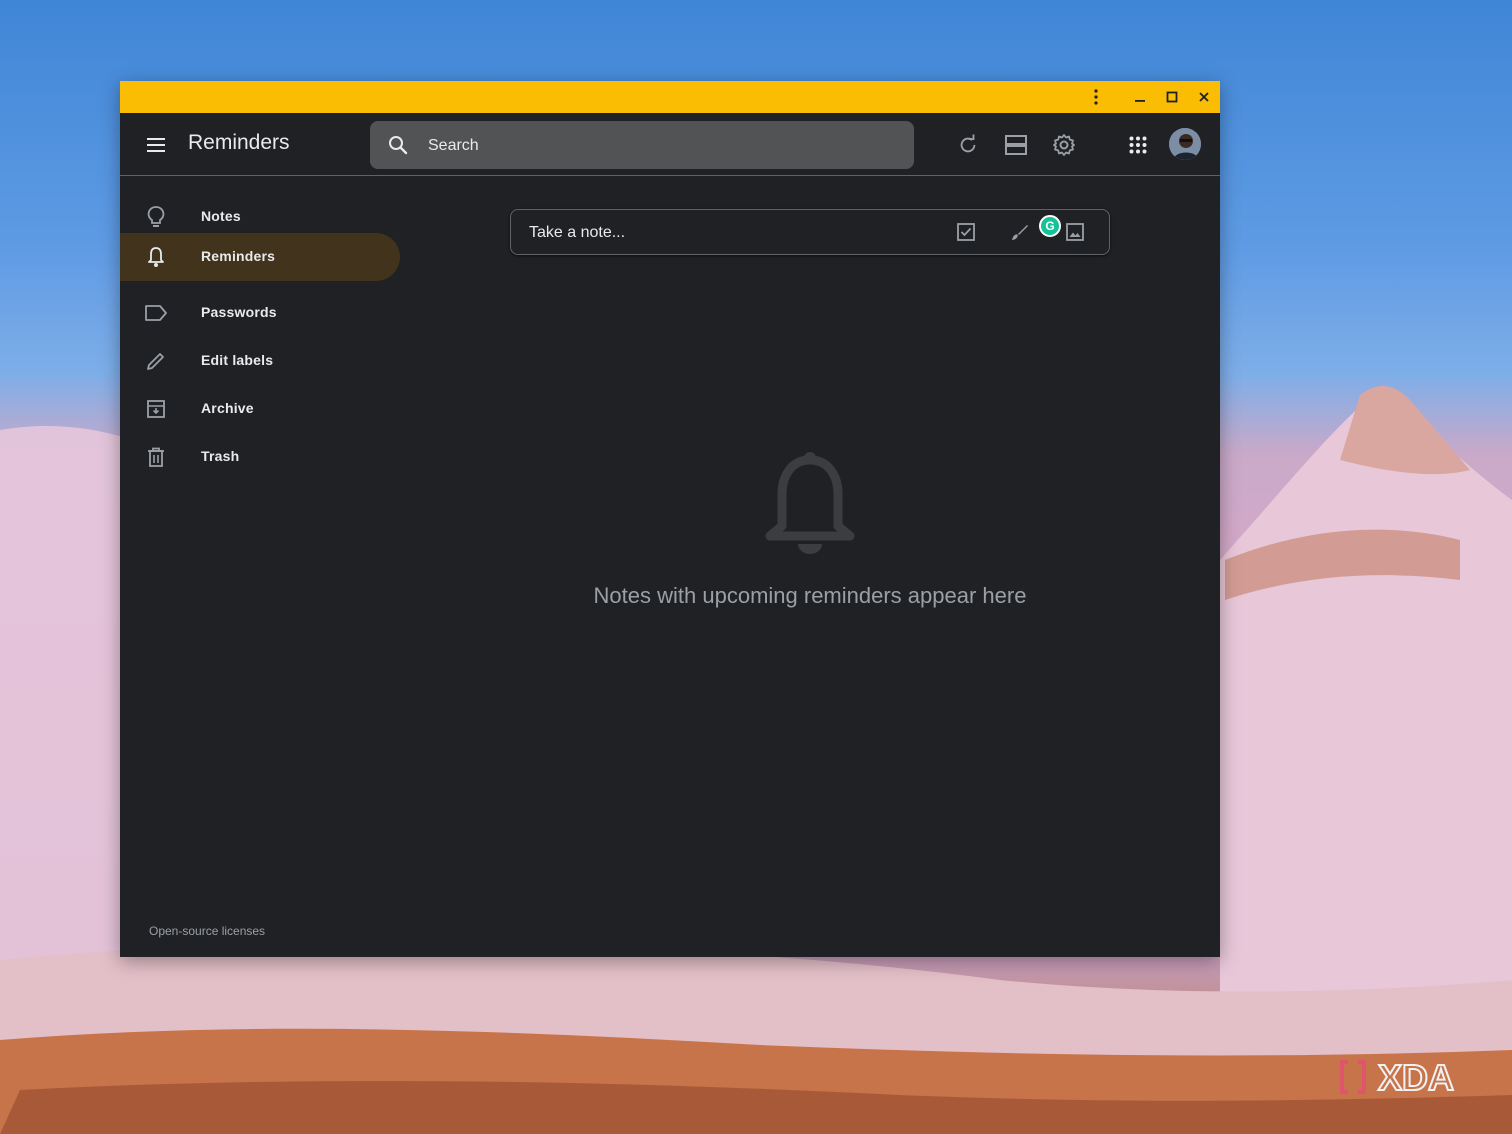 The width and height of the screenshot is (1512, 1134). What do you see at coordinates (156, 457) in the screenshot?
I see `trash-icon` at bounding box center [156, 457].